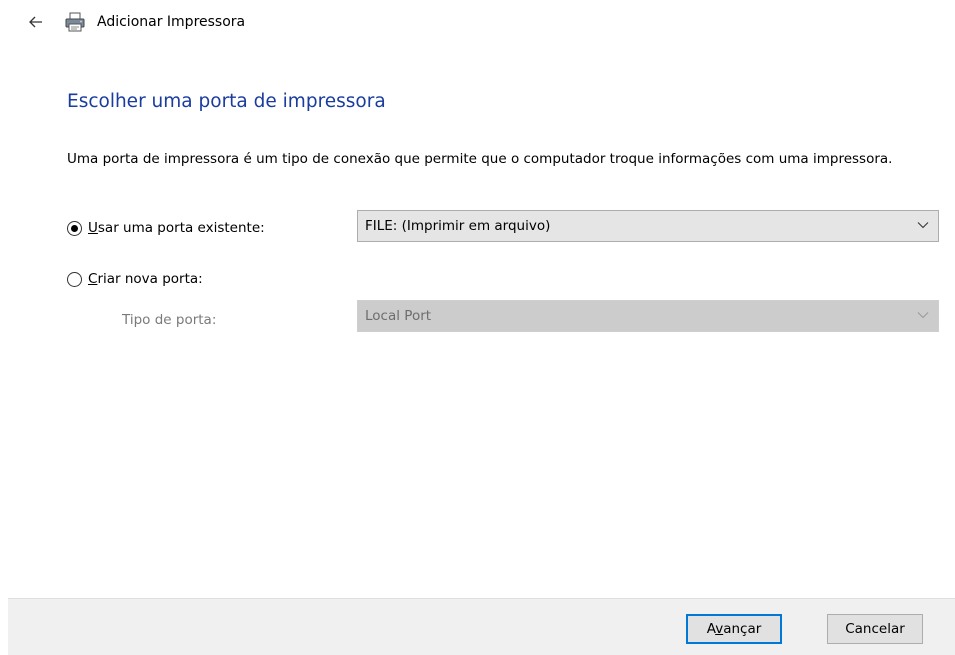 The height and width of the screenshot is (655, 955). Describe the element at coordinates (719, 629) in the screenshot. I see `access-key: v` at that location.